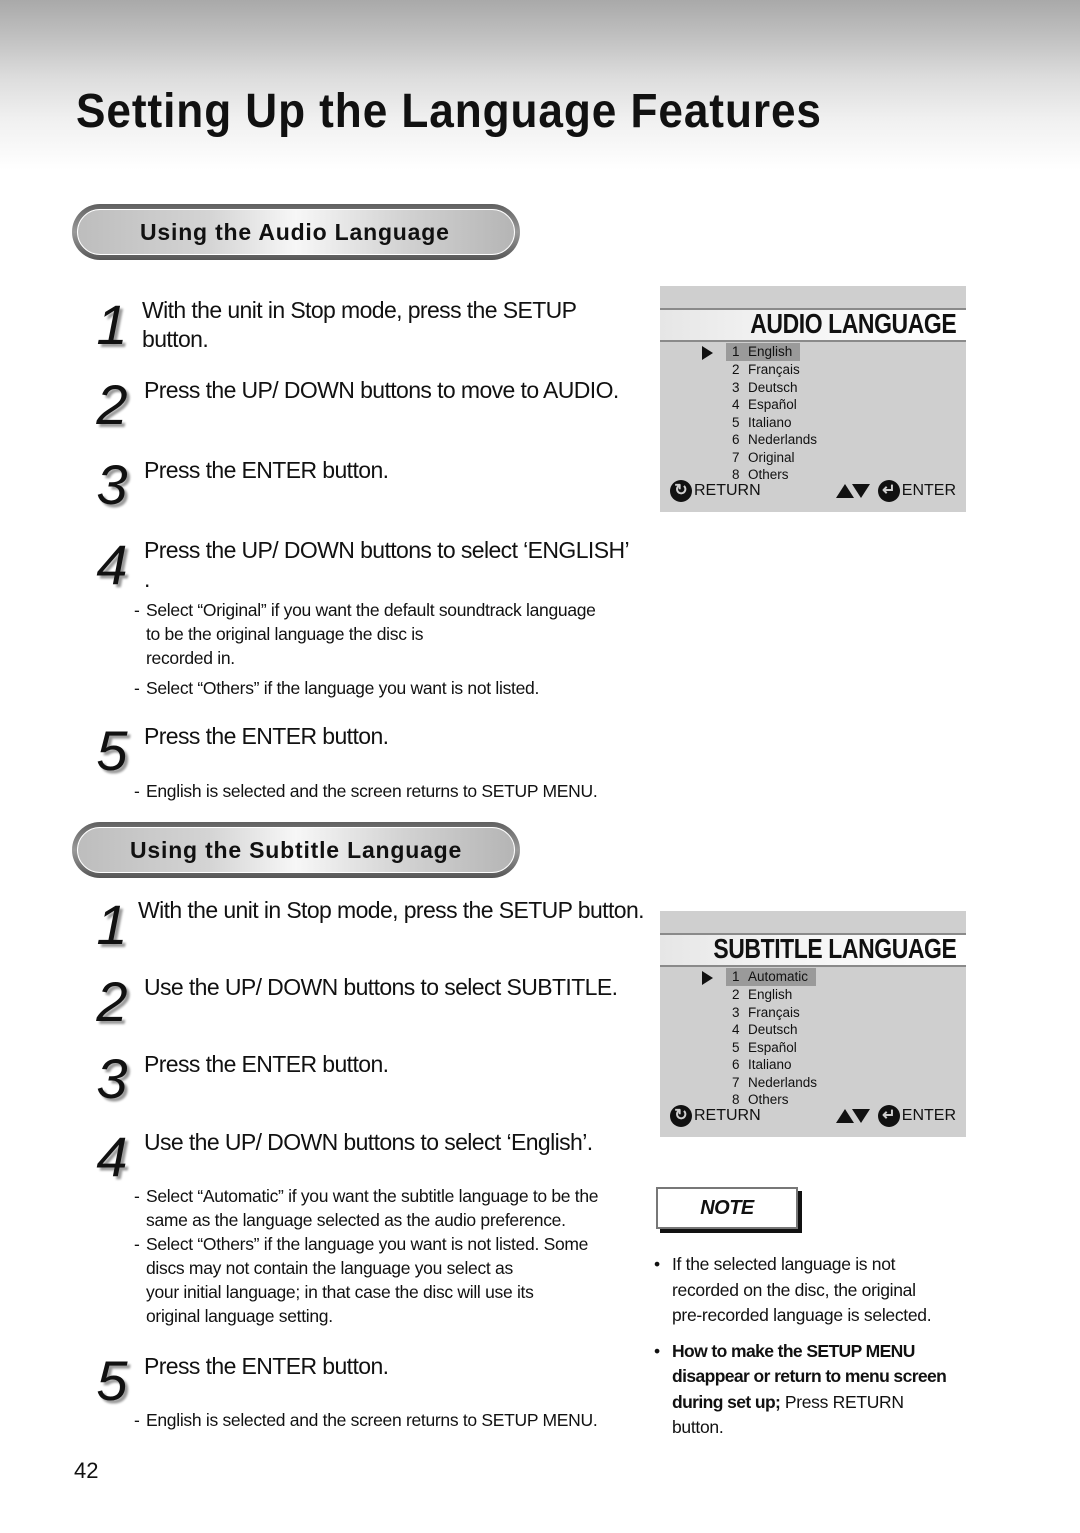 This screenshot has width=1080, height=1533. Describe the element at coordinates (783, 439) in the screenshot. I see `item-label: Nederlands` at that location.